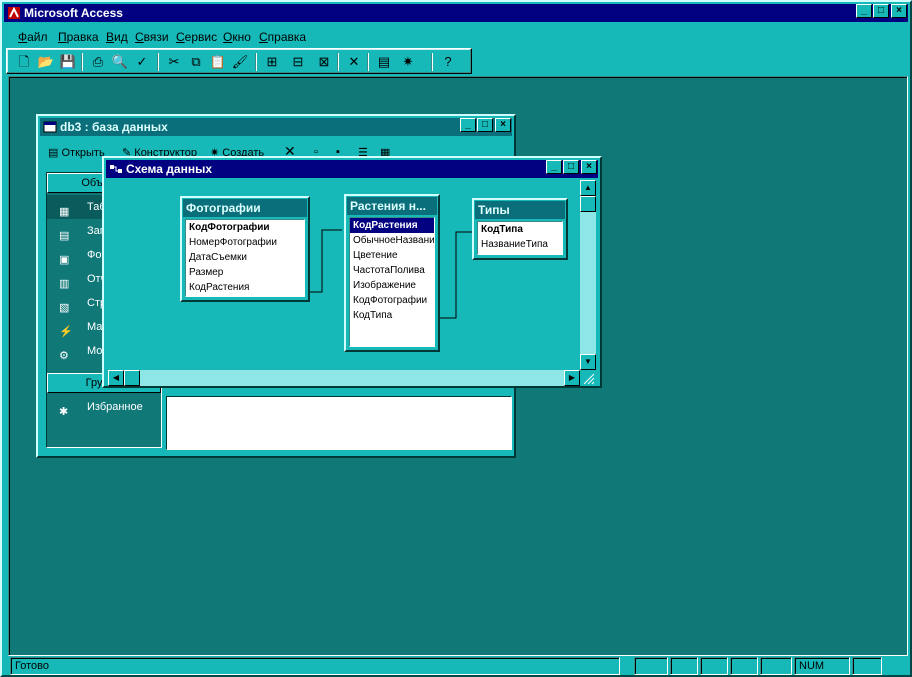 The image size is (912, 677). I want to click on field-item: НазваниеТипа, so click(520, 244).